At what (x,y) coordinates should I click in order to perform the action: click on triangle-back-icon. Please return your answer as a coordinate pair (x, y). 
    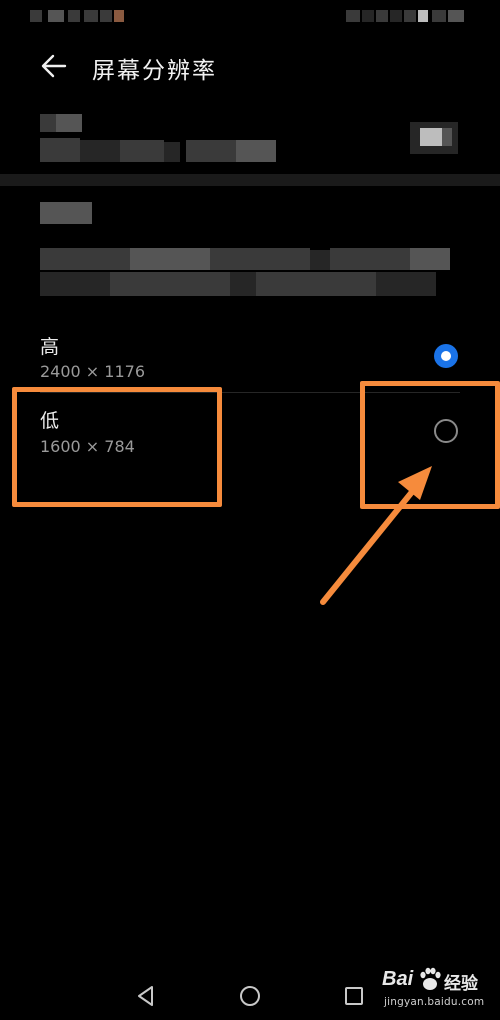
    Looking at the image, I should click on (145, 996).